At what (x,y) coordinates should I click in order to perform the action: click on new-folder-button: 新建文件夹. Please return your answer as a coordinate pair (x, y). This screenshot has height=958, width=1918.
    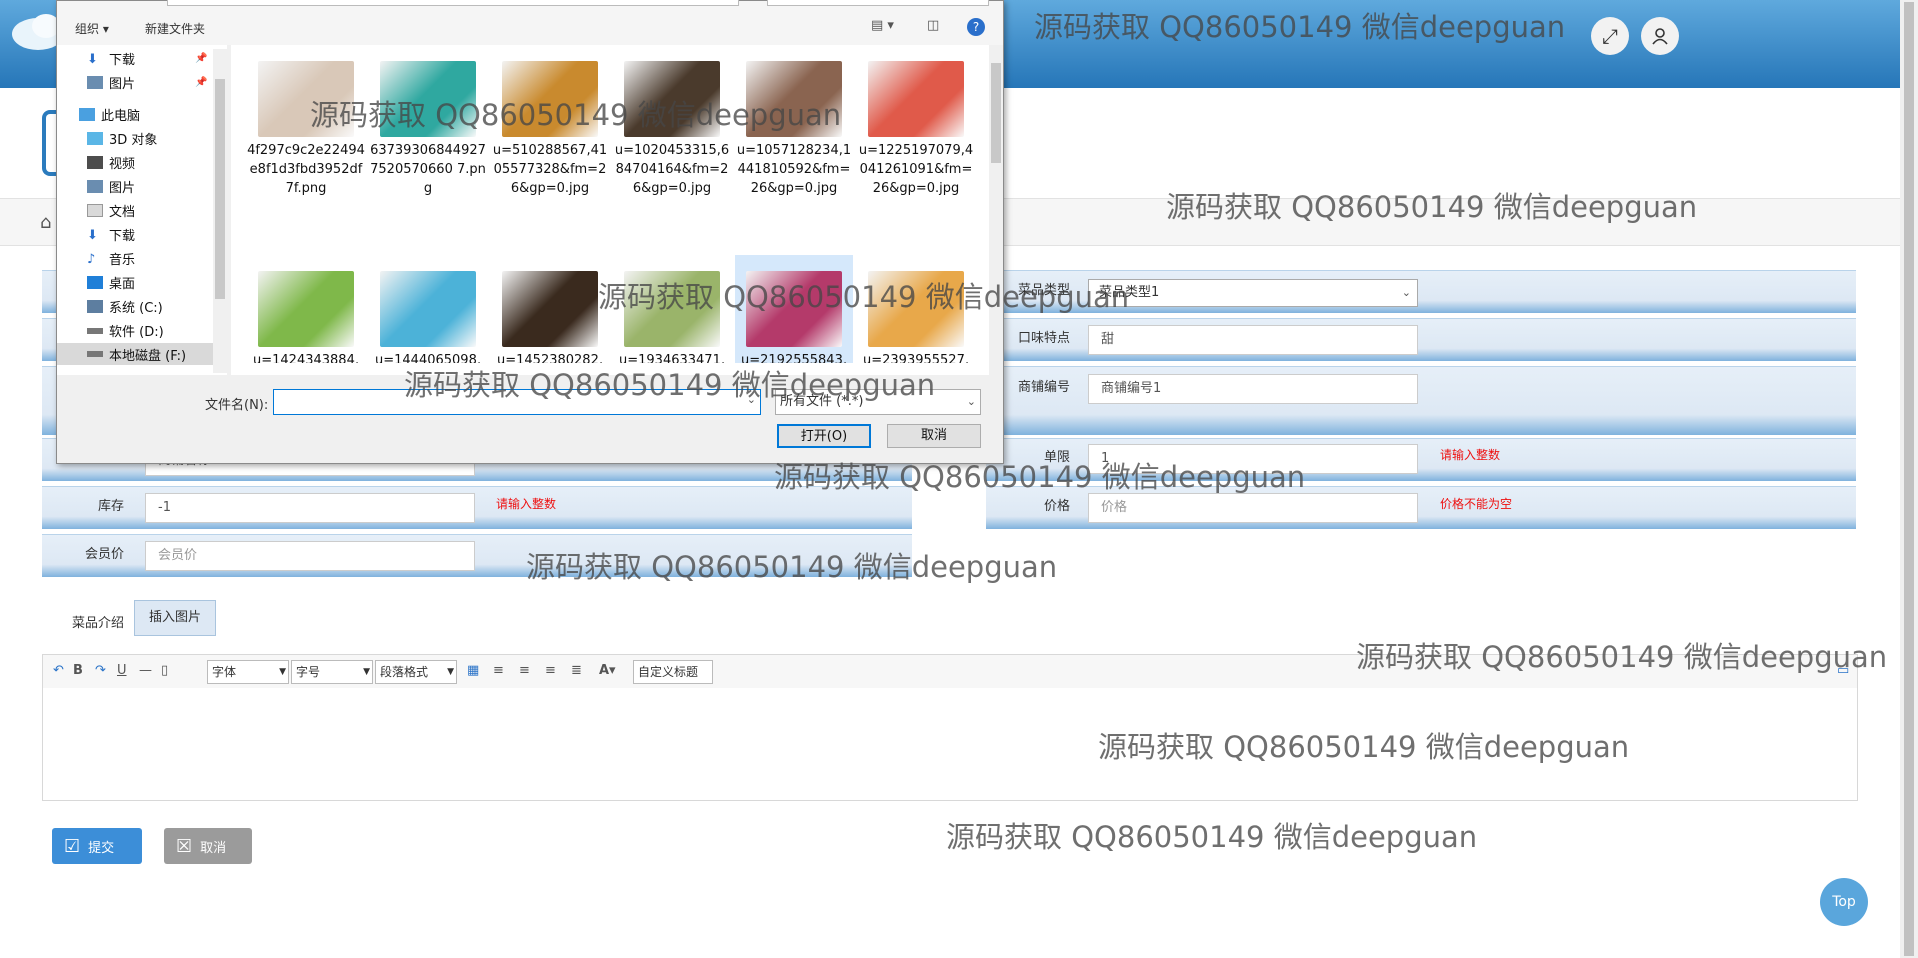
    Looking at the image, I should click on (175, 28).